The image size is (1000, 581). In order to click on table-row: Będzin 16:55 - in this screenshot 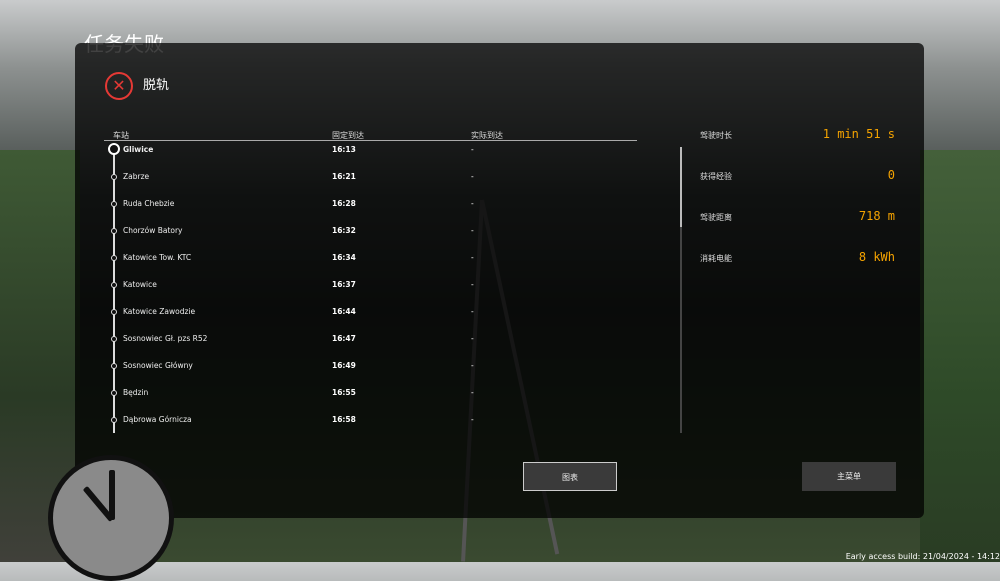, I will do `click(300, 393)`.